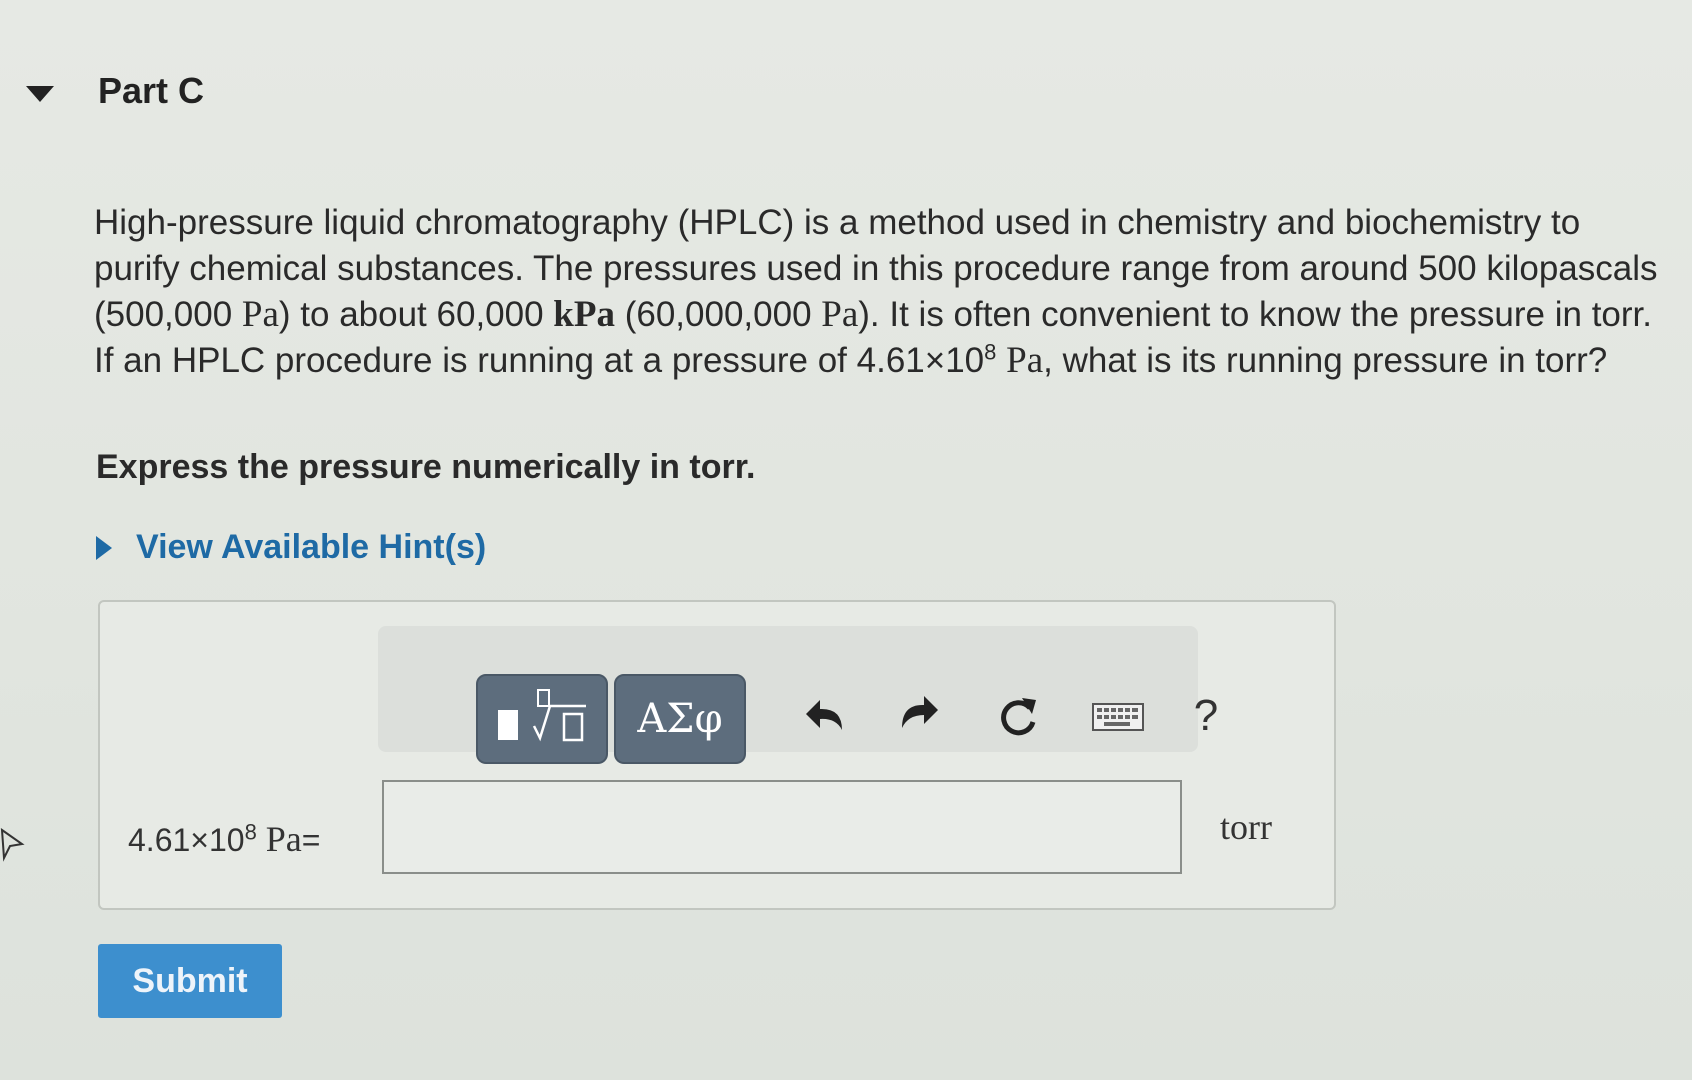 This screenshot has height=1080, width=1692. I want to click on undo-icon, so click(824, 715).